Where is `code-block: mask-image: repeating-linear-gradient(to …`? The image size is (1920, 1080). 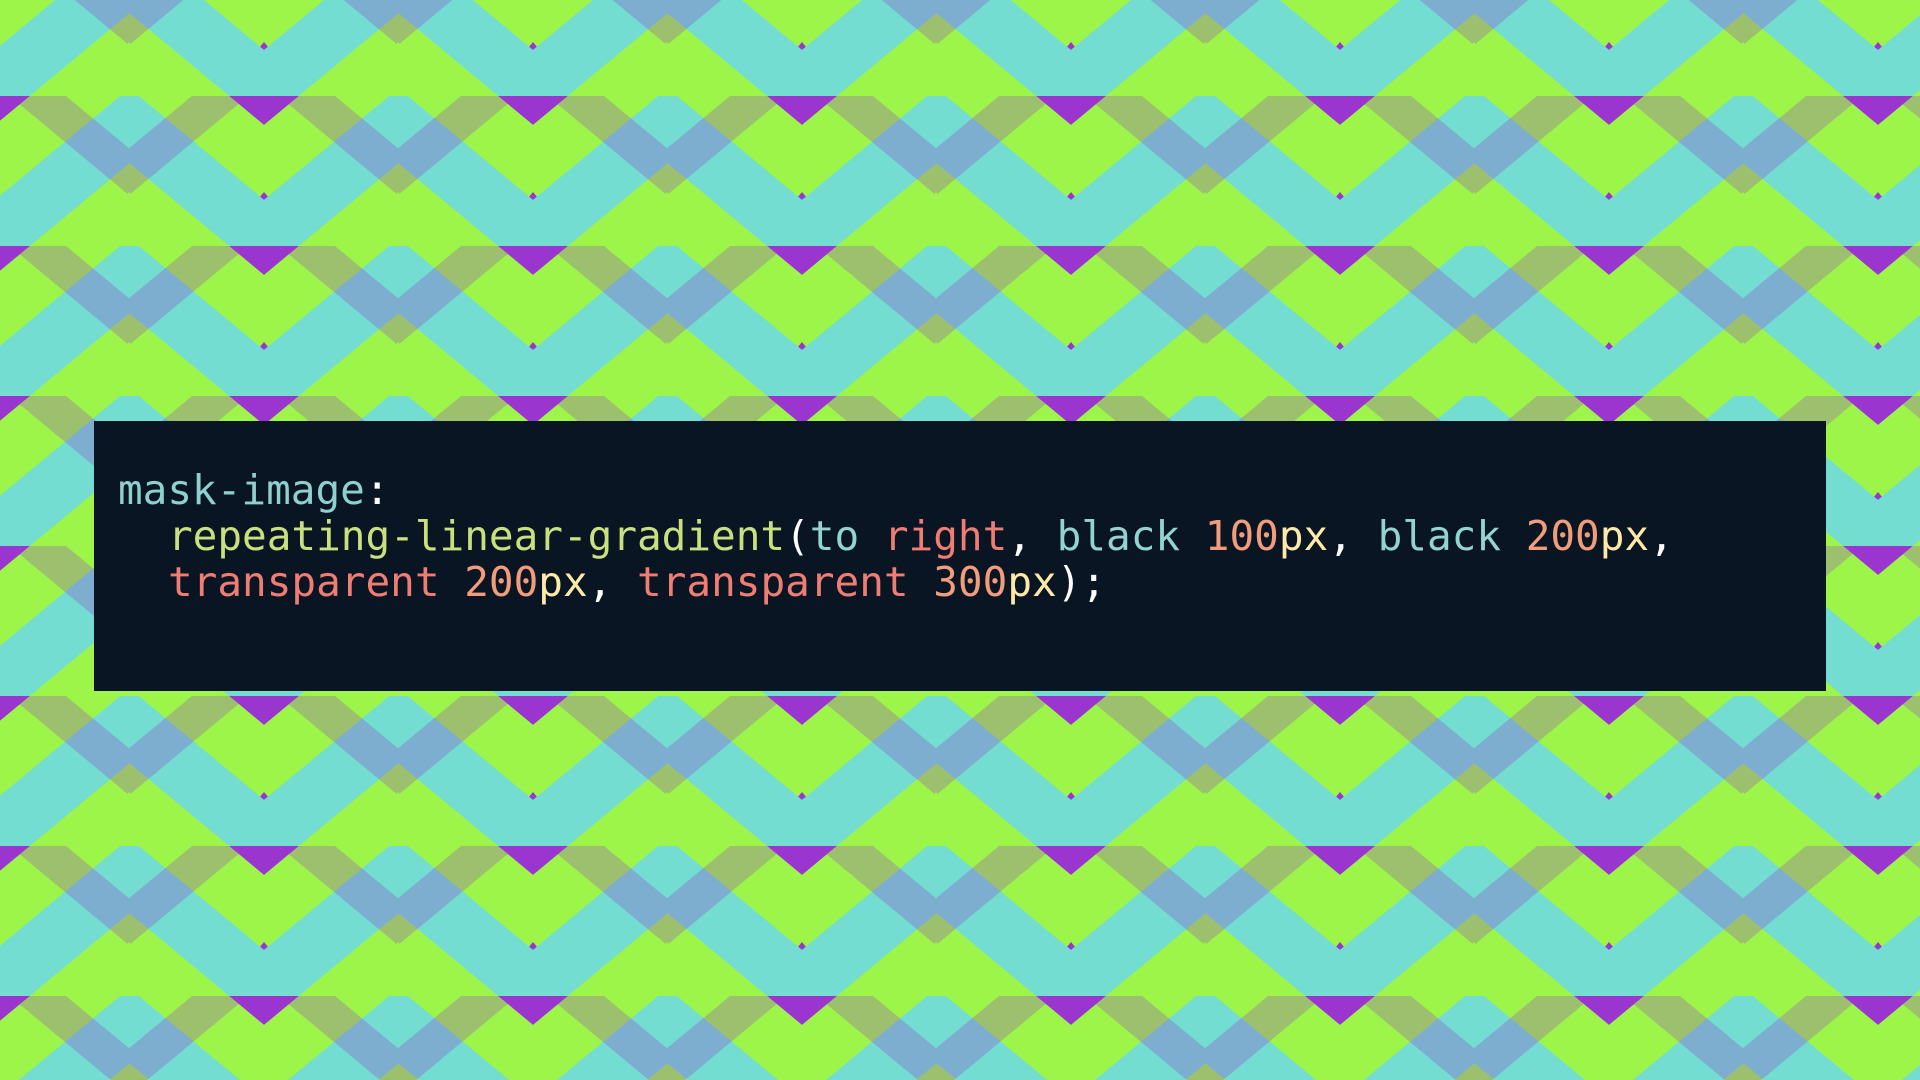
code-block: mask-image: repeating-linear-gradient(to … is located at coordinates (960, 536).